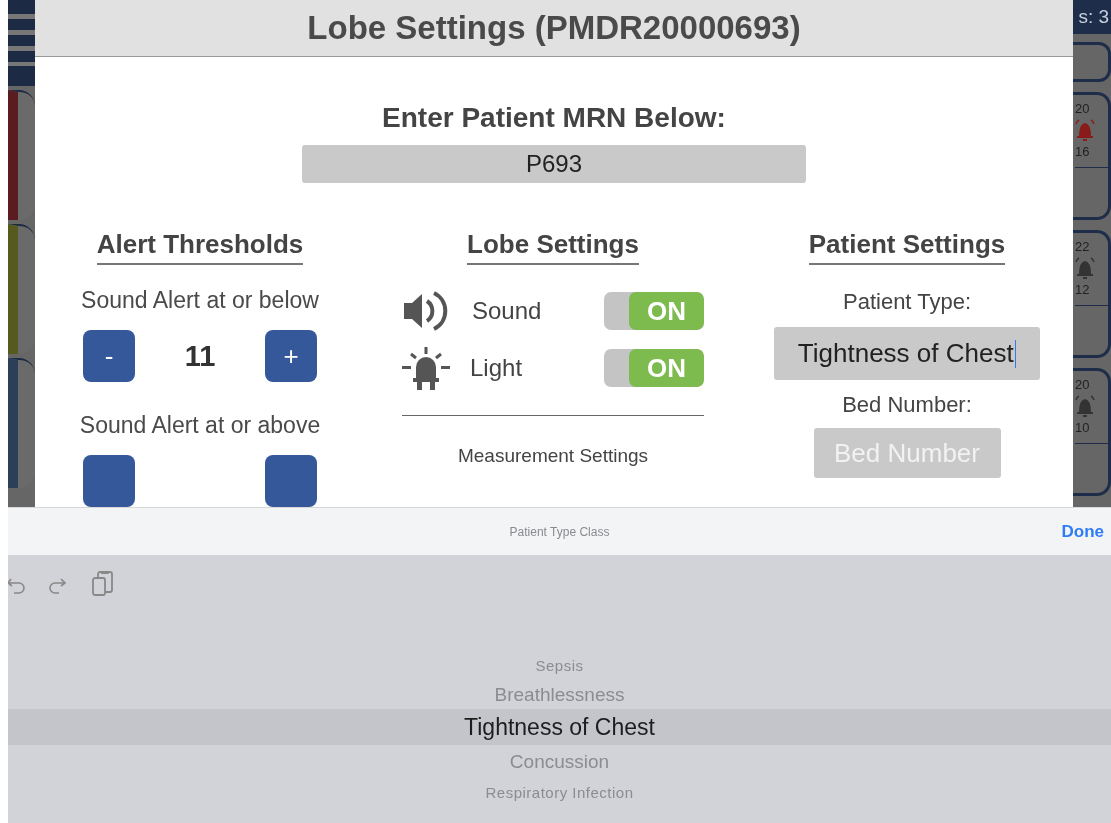  What do you see at coordinates (1092, 294) in the screenshot?
I see `patient-card: 22 12` at bounding box center [1092, 294].